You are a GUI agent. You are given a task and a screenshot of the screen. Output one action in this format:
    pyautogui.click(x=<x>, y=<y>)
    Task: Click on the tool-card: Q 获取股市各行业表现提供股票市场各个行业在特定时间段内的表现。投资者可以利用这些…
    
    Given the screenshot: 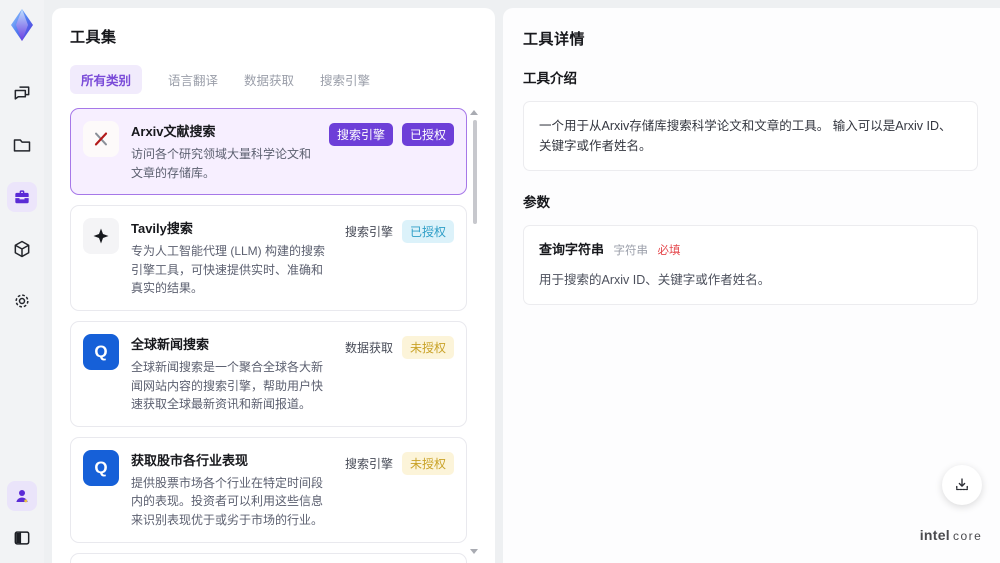 What is the action you would take?
    pyautogui.click(x=268, y=489)
    